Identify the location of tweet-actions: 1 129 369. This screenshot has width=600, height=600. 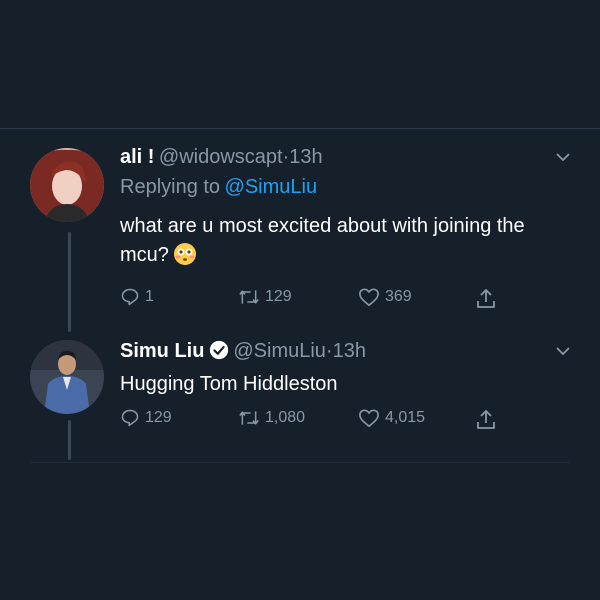
(320, 299).